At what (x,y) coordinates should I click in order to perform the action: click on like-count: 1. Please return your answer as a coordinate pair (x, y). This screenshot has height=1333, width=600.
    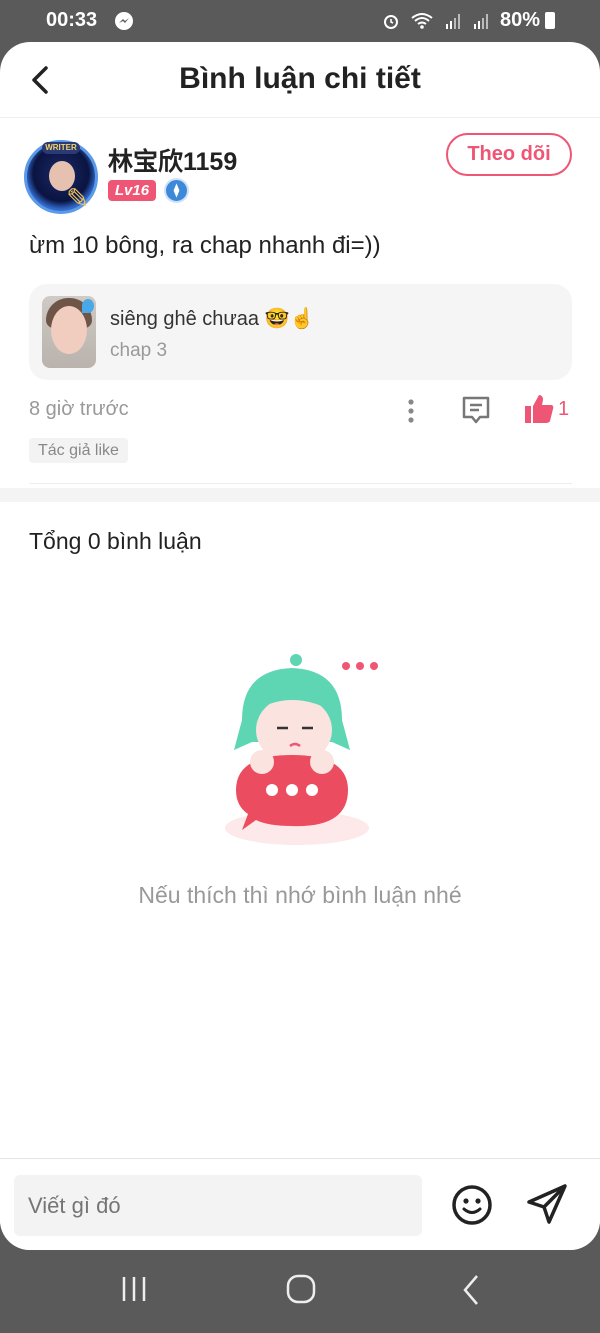
    Looking at the image, I should click on (564, 409).